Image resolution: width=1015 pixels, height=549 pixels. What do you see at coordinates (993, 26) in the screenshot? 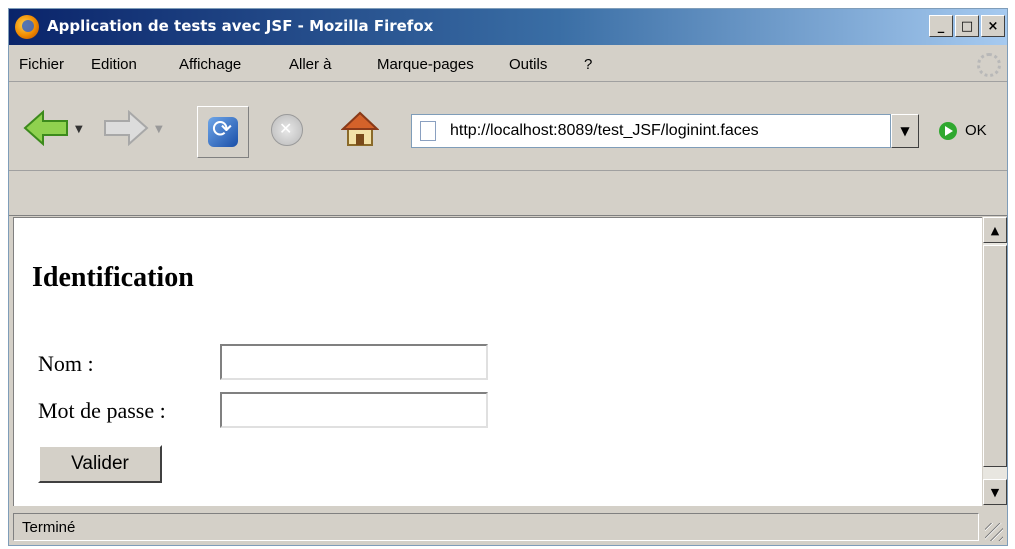
I see `close-button: ×` at bounding box center [993, 26].